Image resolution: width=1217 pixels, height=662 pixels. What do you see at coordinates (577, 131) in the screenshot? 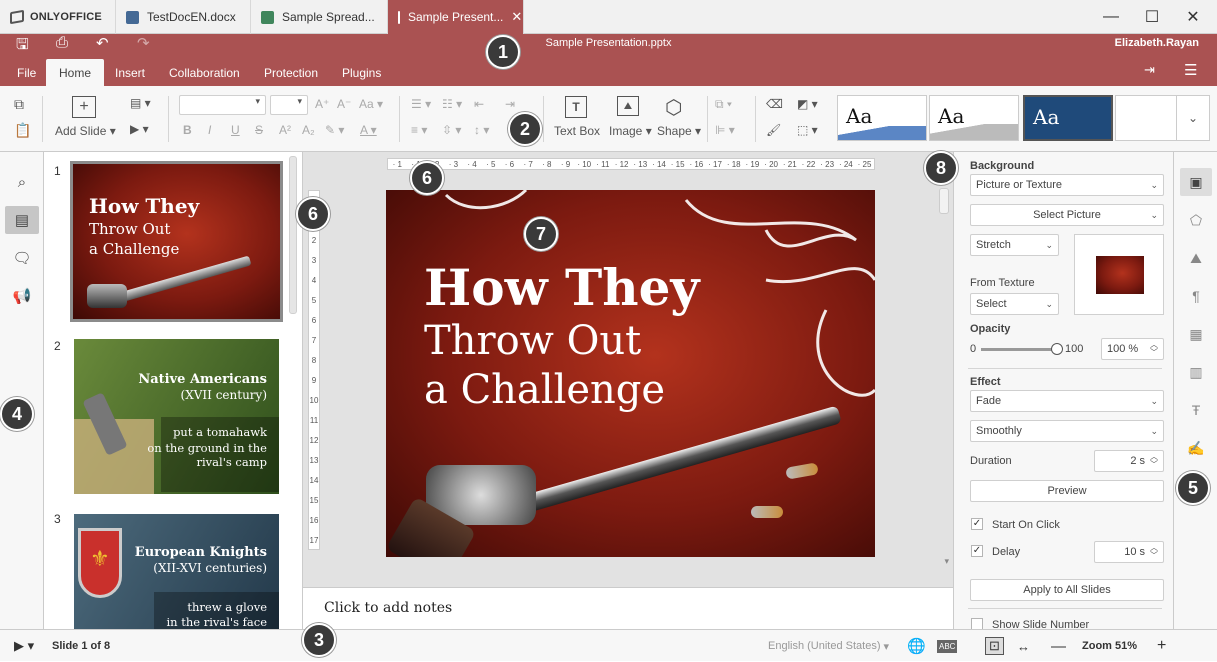
I see `text-box-button: Text Box` at bounding box center [577, 131].